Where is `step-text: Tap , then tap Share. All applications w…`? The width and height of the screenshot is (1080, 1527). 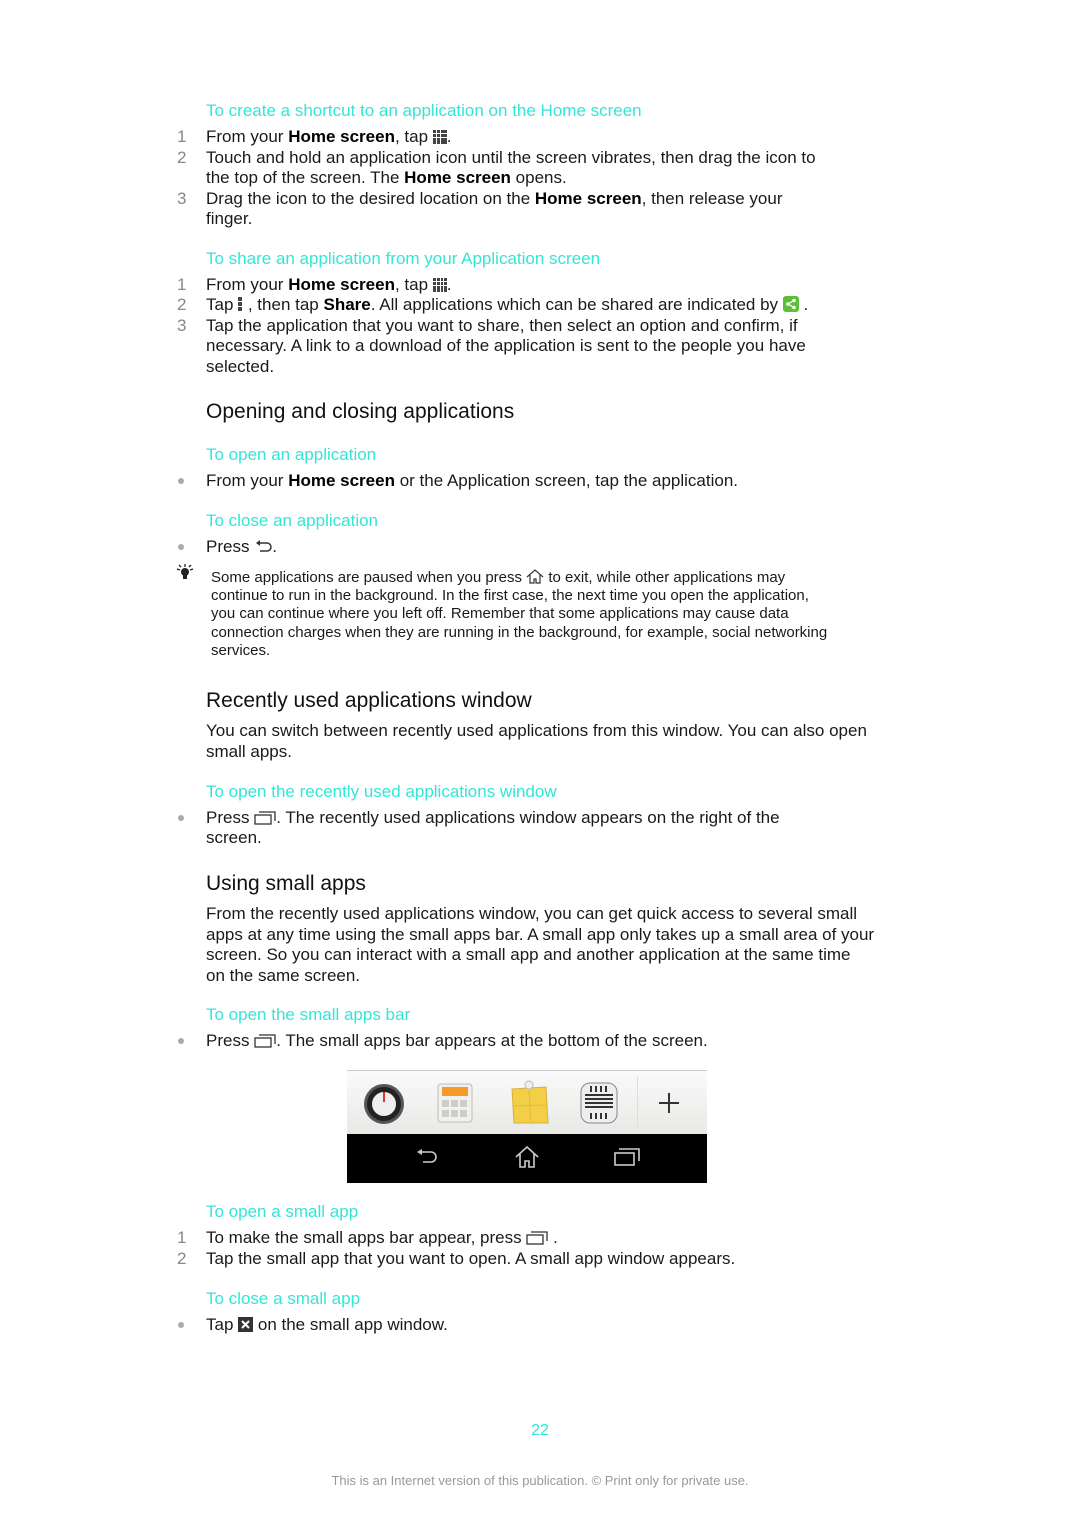
step-text: Tap , then tap Share. All applications w… is located at coordinates (507, 306).